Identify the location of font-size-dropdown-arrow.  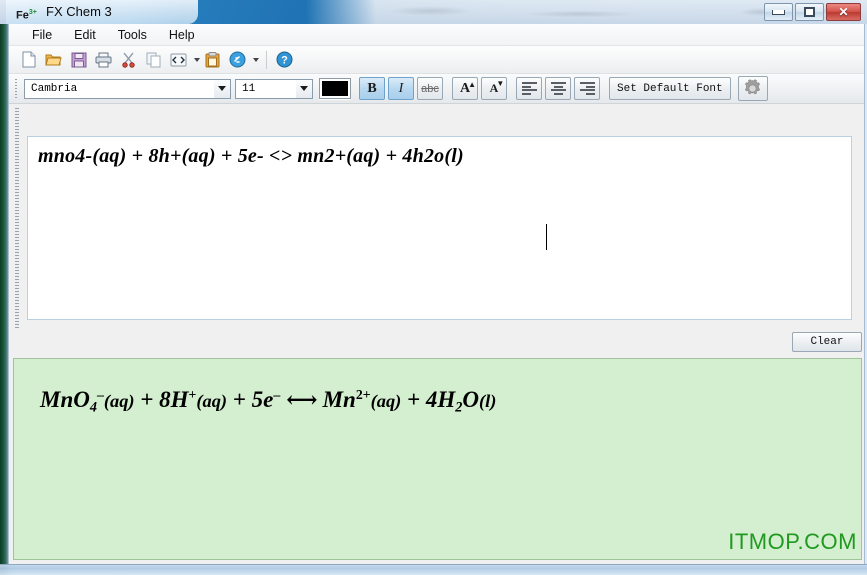
(304, 88).